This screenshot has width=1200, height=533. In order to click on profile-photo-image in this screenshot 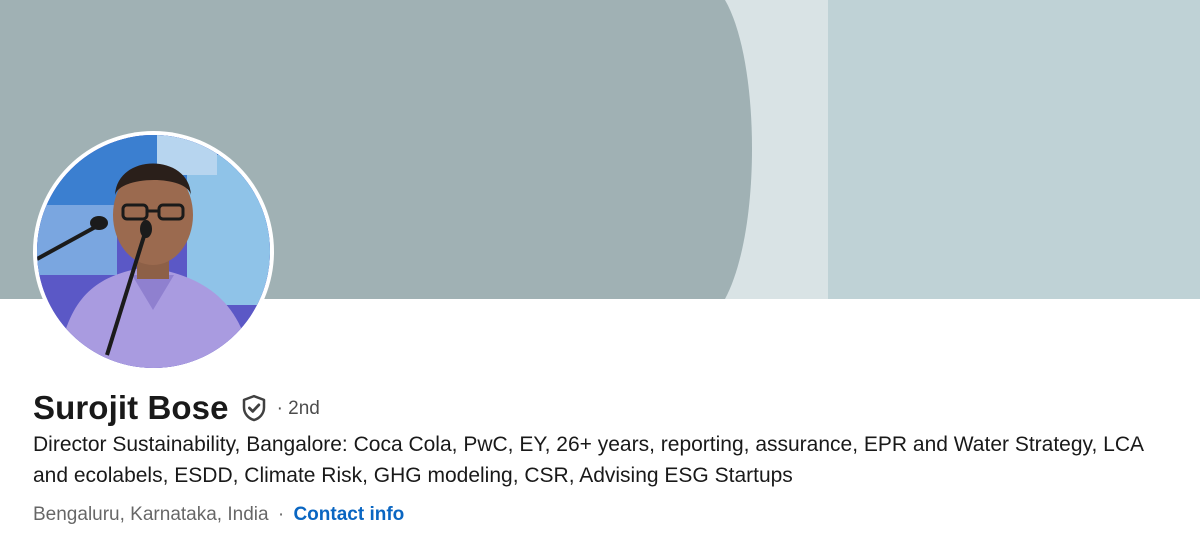, I will do `click(153, 251)`.